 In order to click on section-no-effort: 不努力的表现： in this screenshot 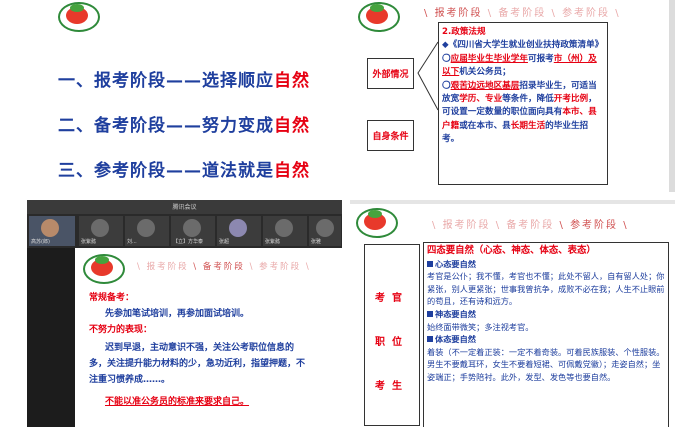, I will do `click(121, 330)`.